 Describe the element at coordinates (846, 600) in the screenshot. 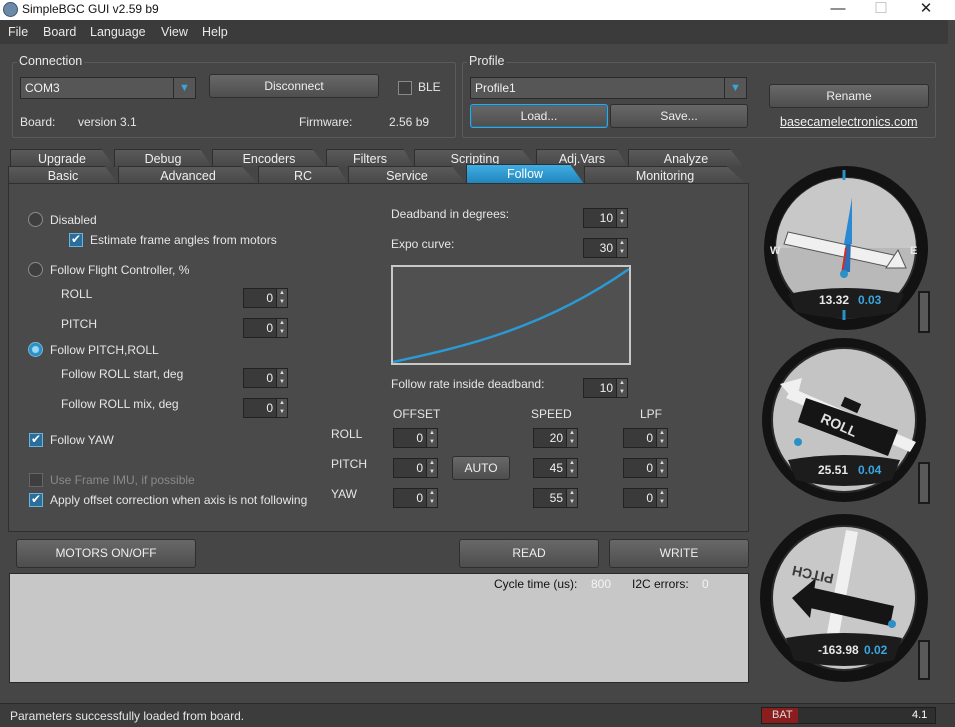

I see `pitch-gauge: PITCH -163.98 0.02` at that location.